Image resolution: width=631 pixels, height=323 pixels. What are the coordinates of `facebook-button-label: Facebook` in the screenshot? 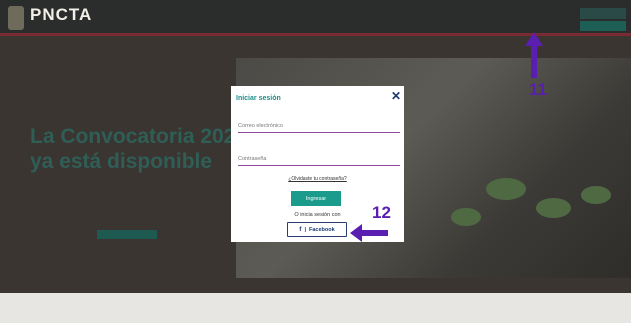 It's located at (322, 229).